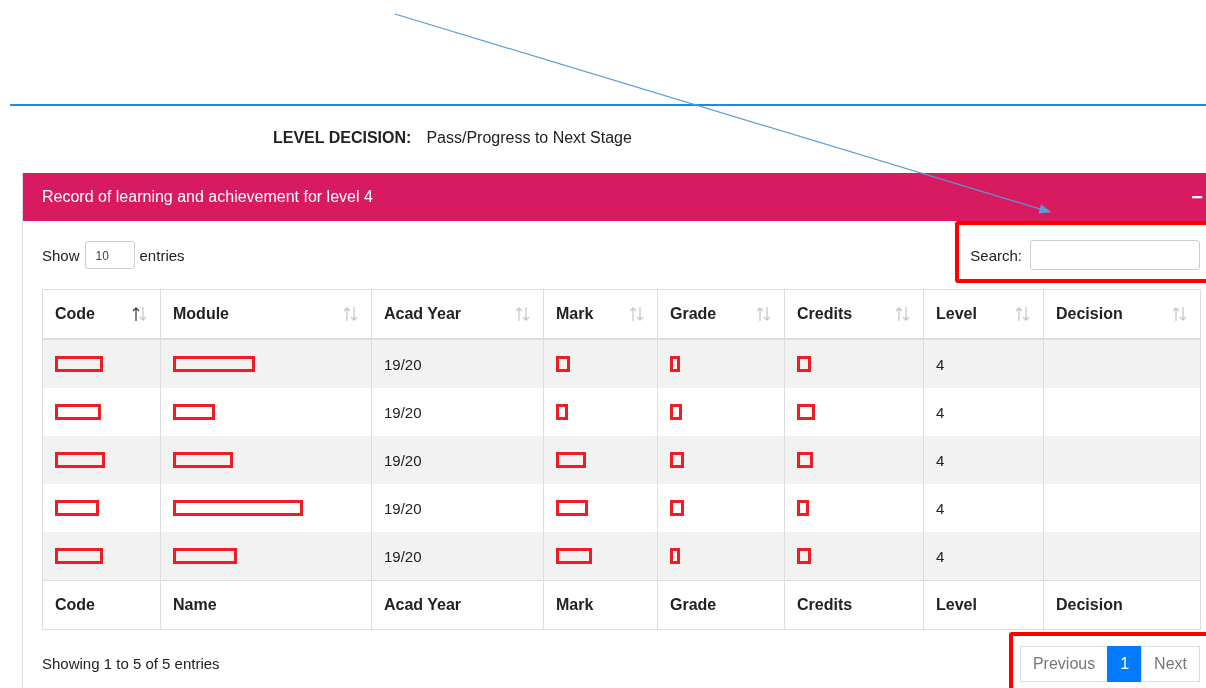 The height and width of the screenshot is (688, 1206). I want to click on level-decision-value: Pass/Progress to Next Stage, so click(529, 138).